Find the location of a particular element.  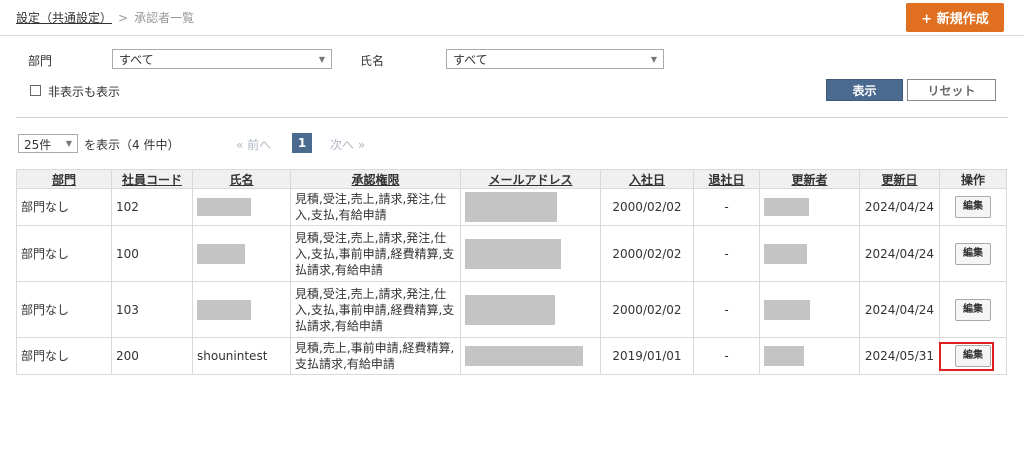

current-page: 1 is located at coordinates (302, 143).